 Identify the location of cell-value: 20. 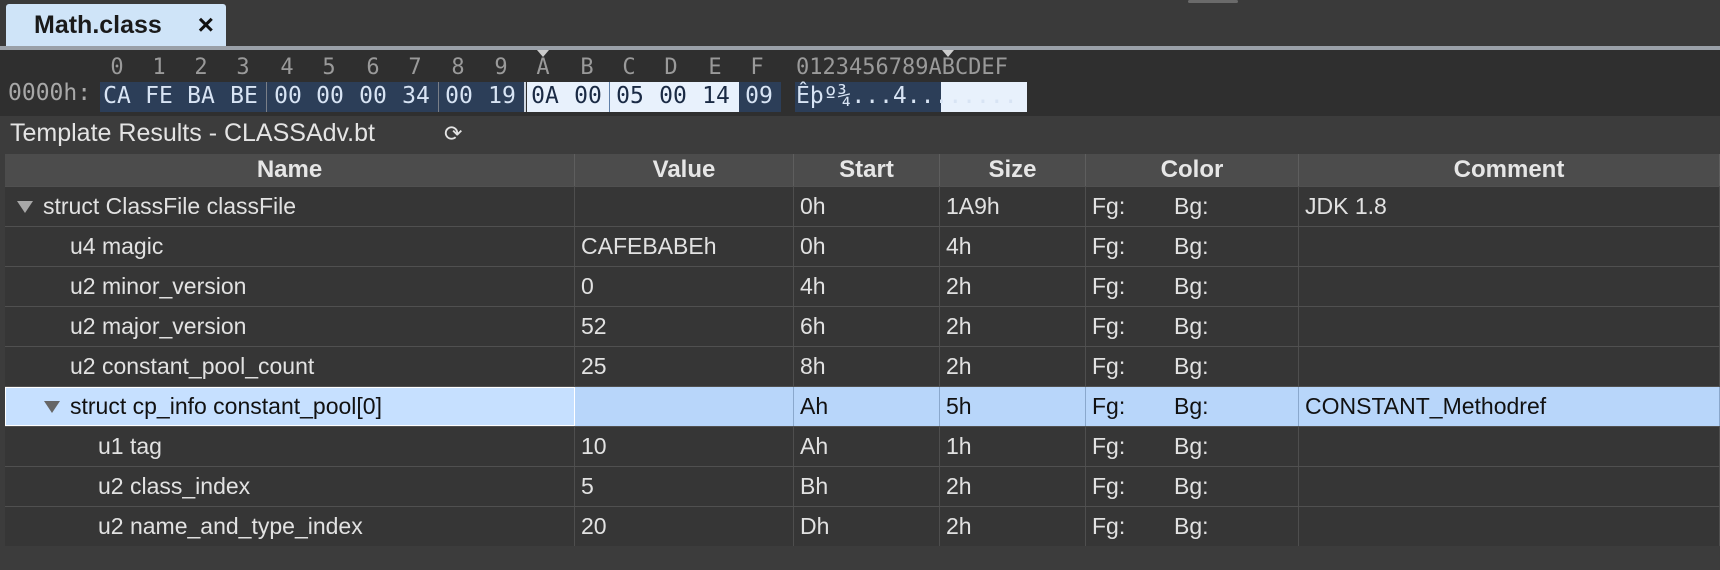
(684, 526).